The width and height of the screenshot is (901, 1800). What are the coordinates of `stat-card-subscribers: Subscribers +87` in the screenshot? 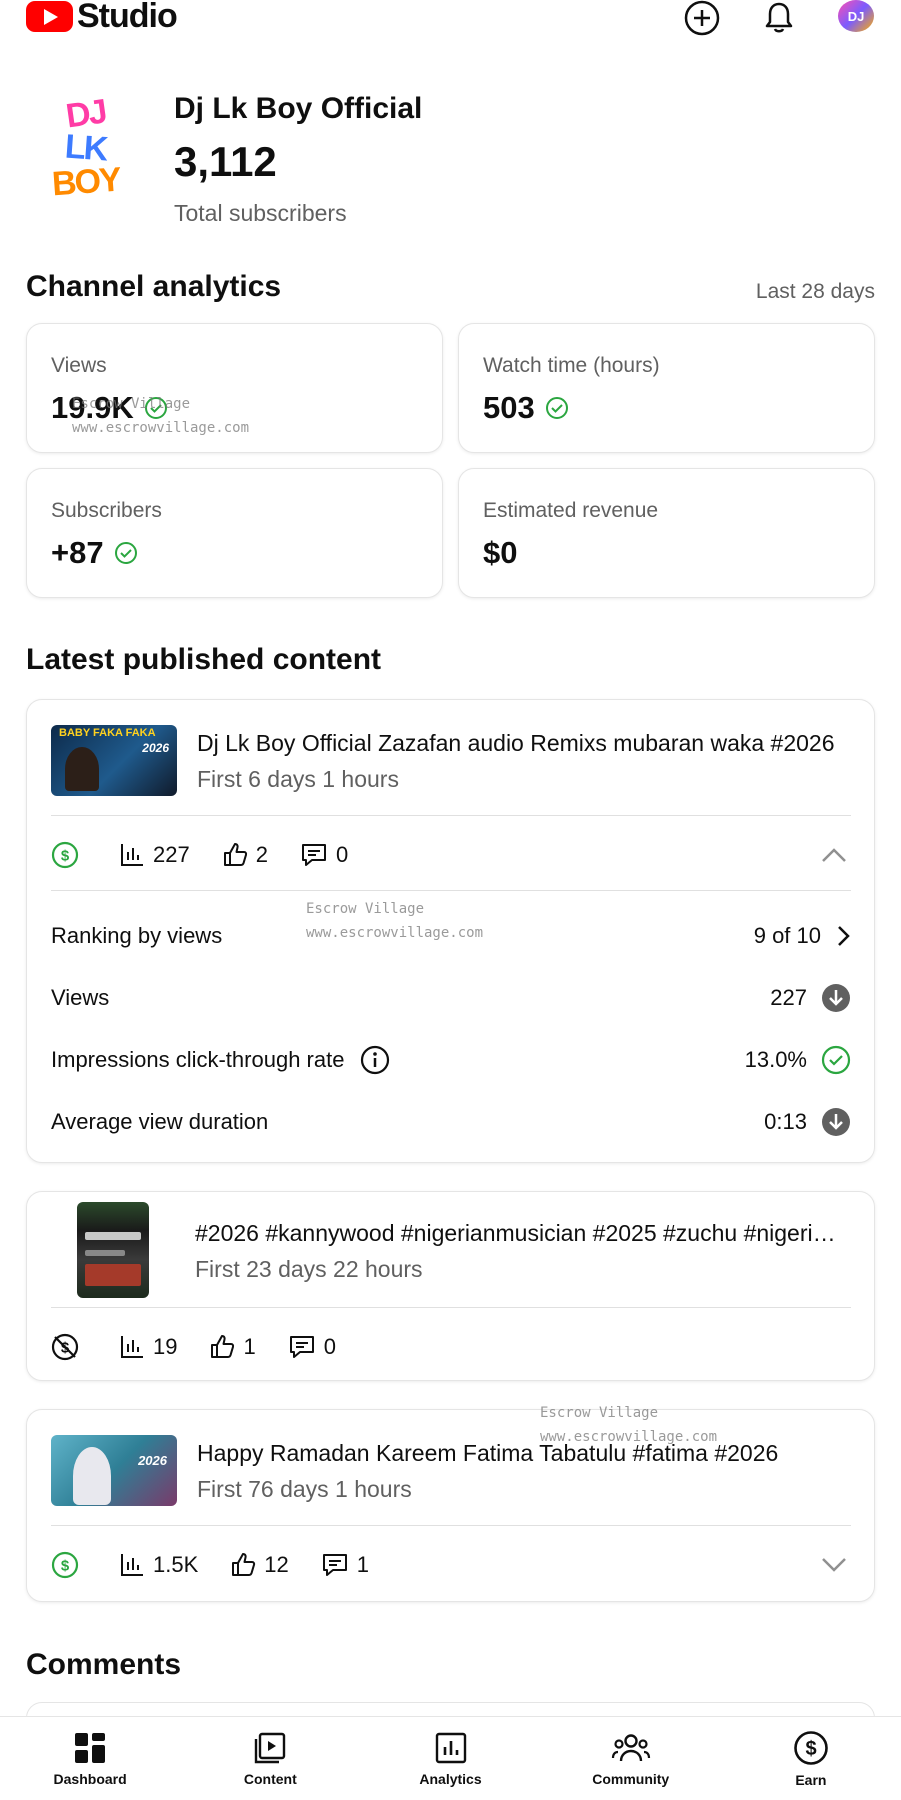 It's located at (234, 533).